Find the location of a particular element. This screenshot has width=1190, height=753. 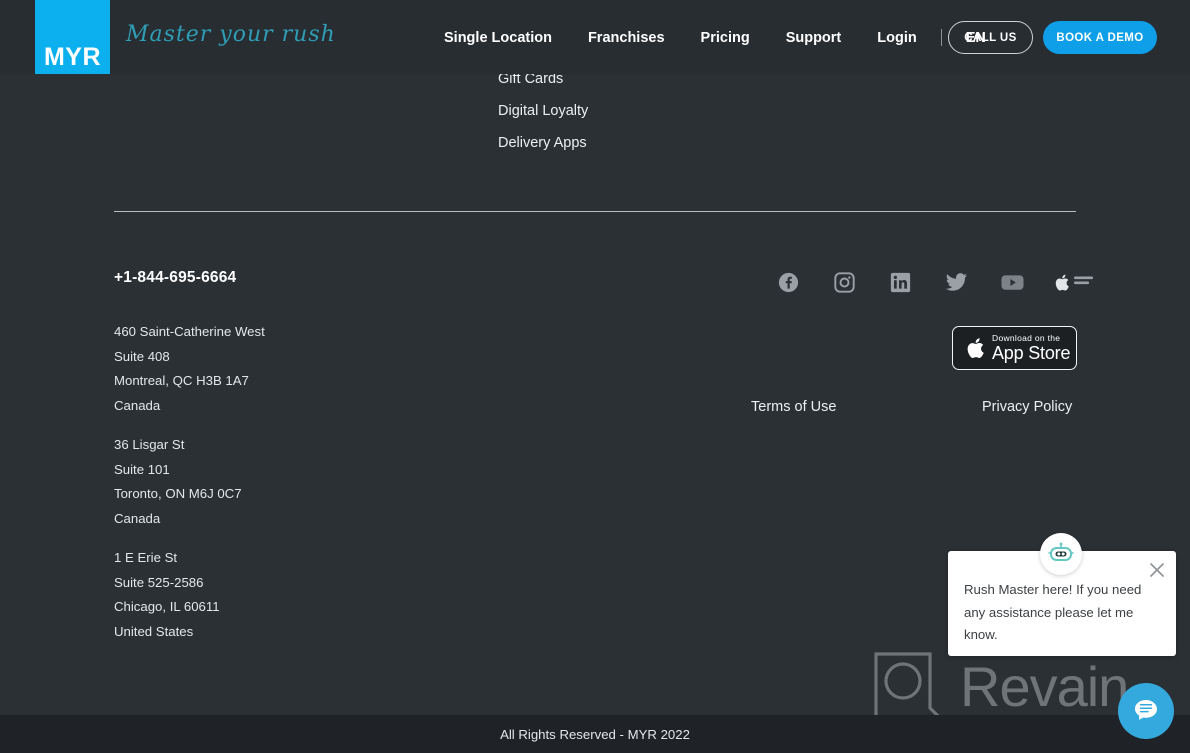

tagline: Master your rush is located at coordinates (231, 34).